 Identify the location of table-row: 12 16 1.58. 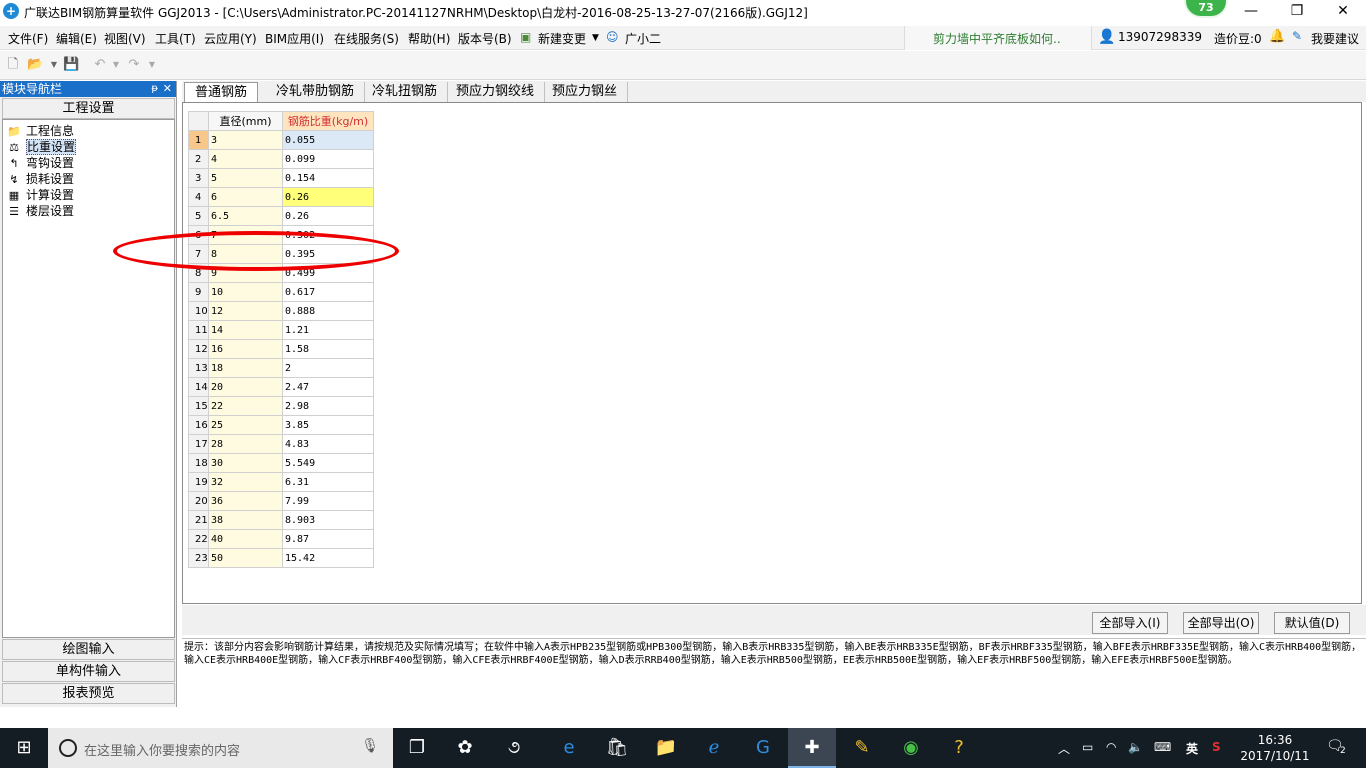
(281, 349).